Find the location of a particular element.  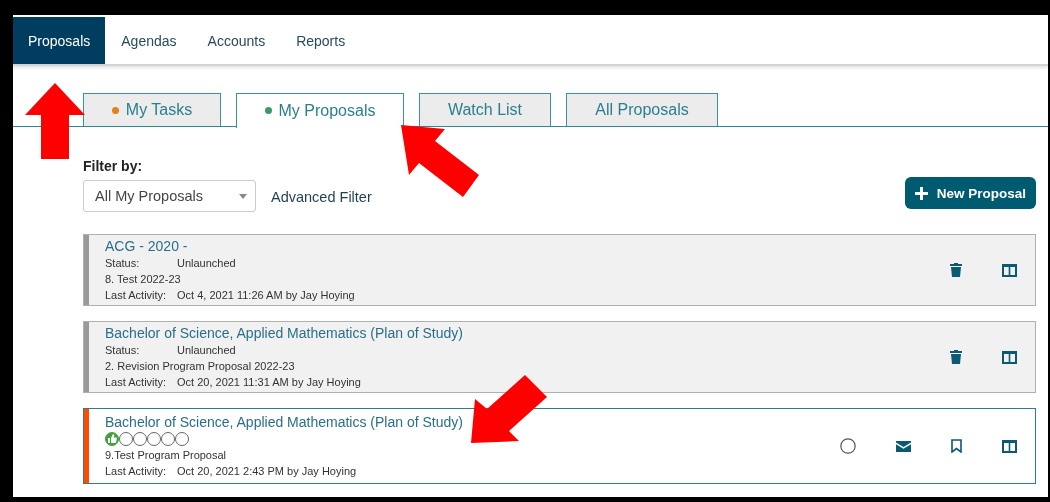

activity-text: Oct 20, 2021 11:31 AM by Jay Hoying is located at coordinates (269, 382).